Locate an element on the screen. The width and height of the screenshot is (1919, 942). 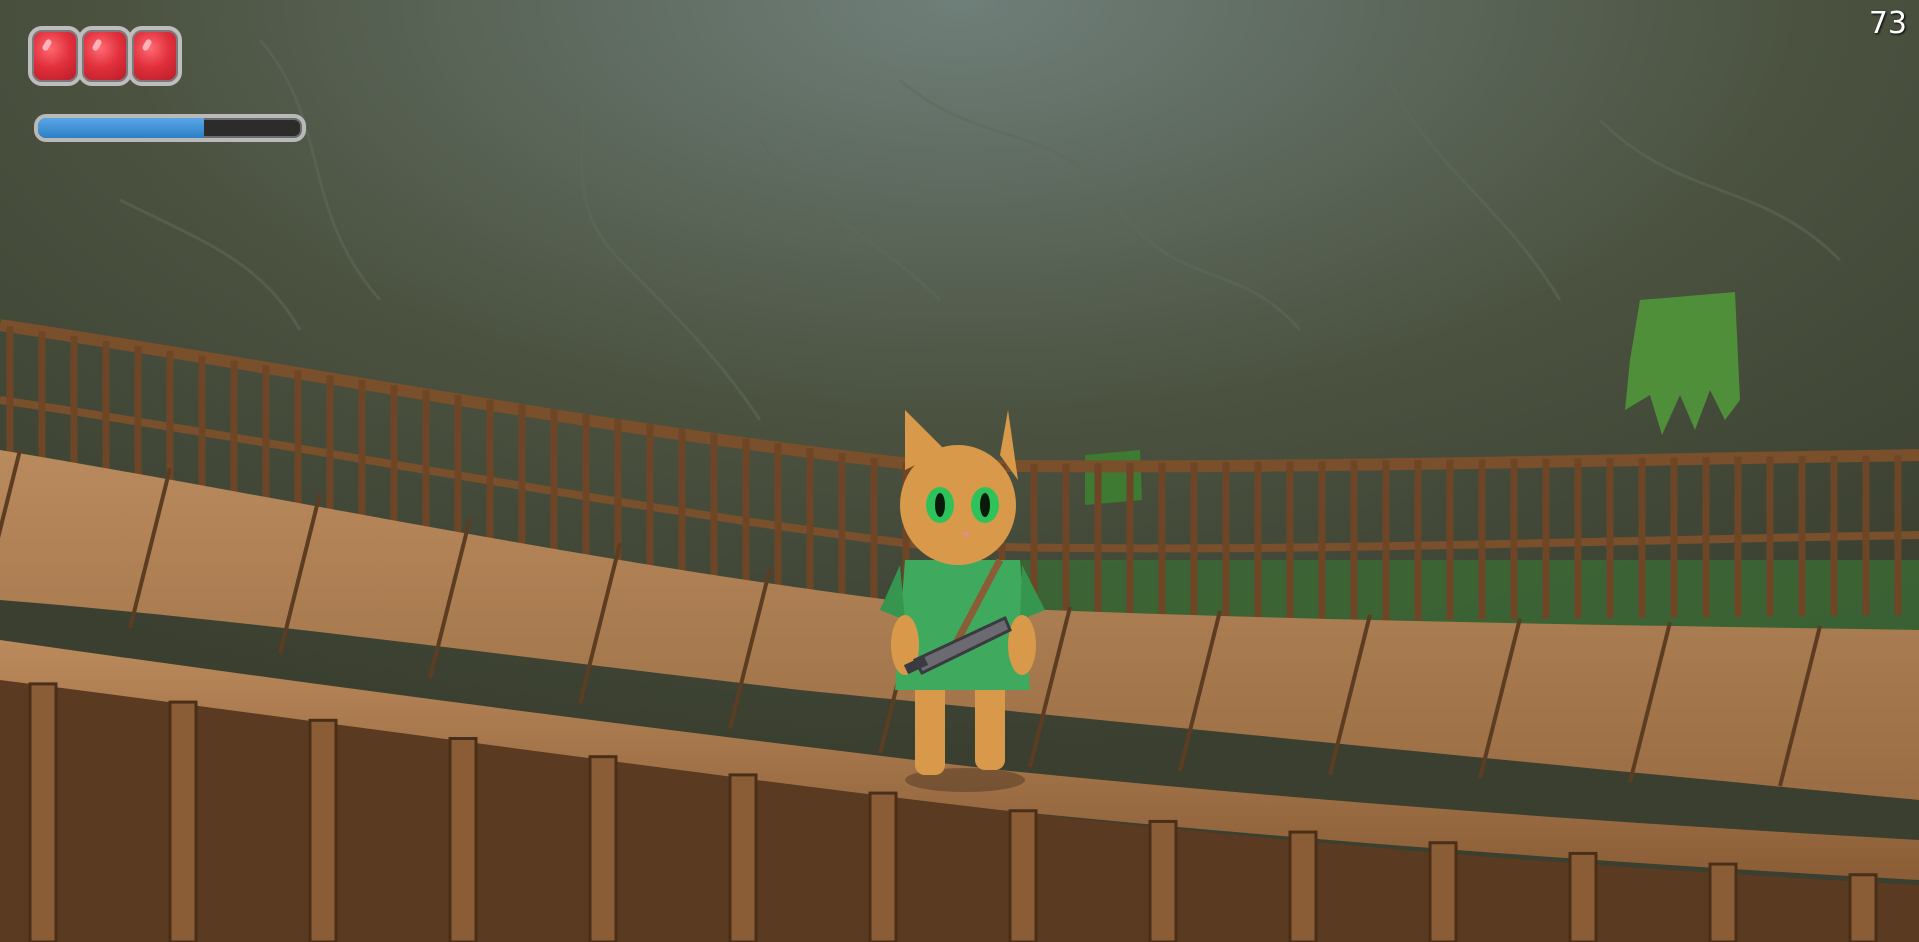
stamina-bar is located at coordinates (170, 128).